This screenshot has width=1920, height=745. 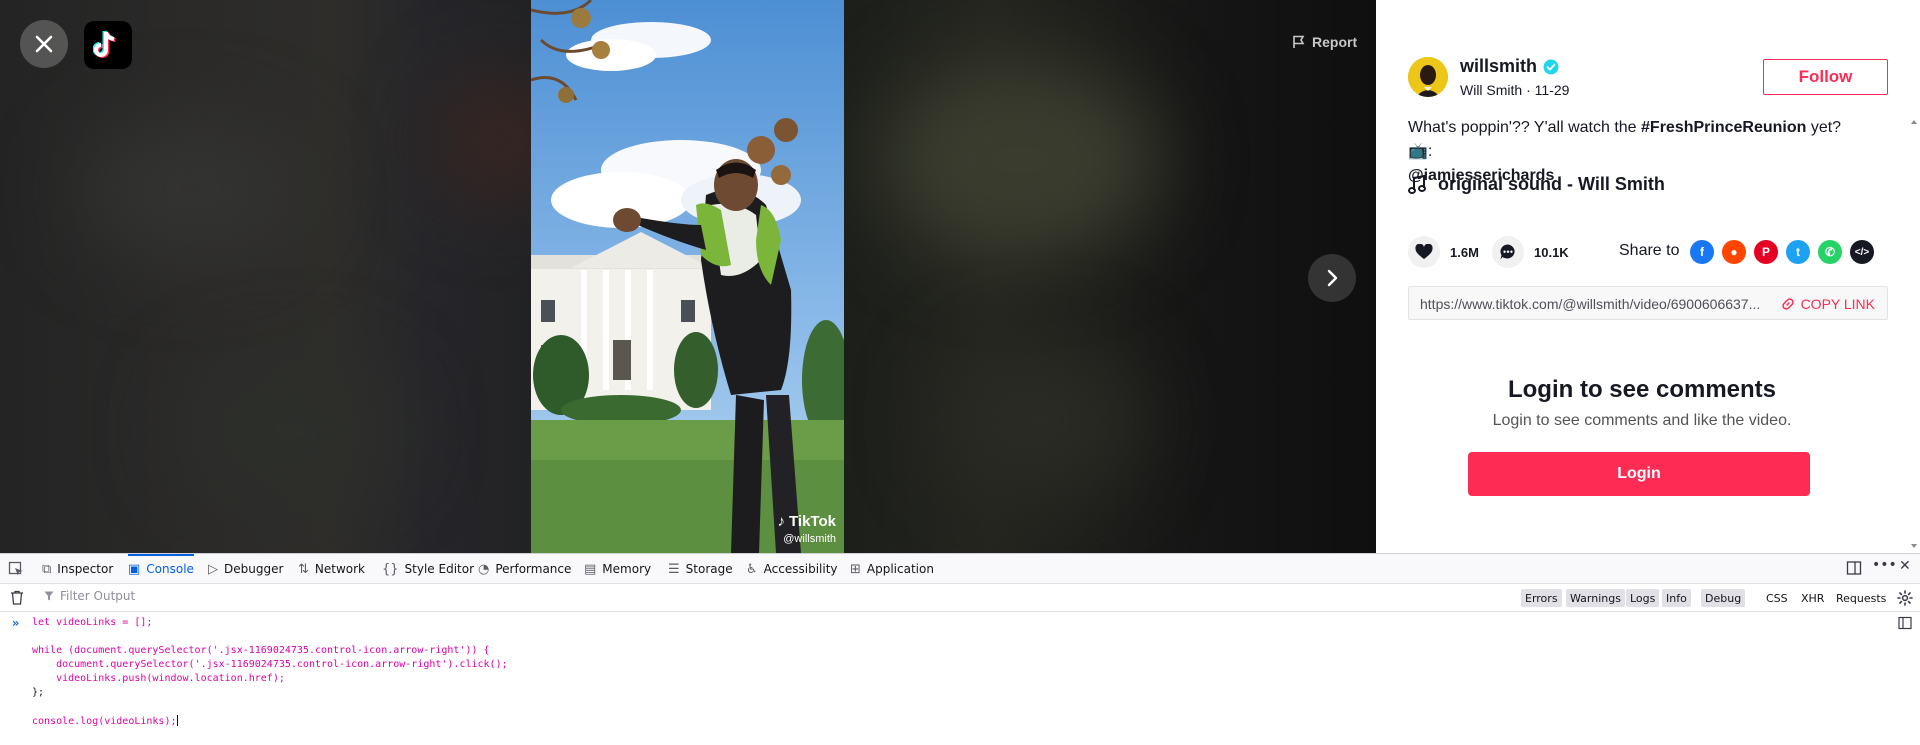 What do you see at coordinates (92, 622) in the screenshot?
I see `console-line: let videoLinks = [];` at bounding box center [92, 622].